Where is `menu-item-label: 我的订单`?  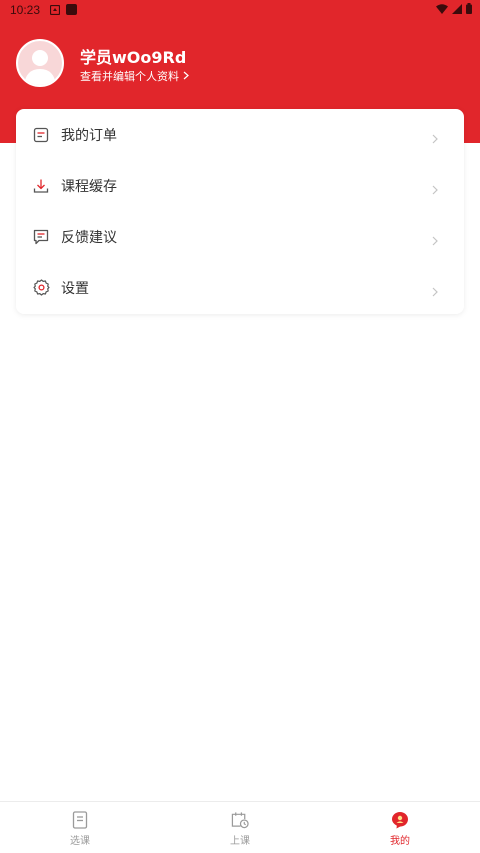 menu-item-label: 我的订单 is located at coordinates (89, 135).